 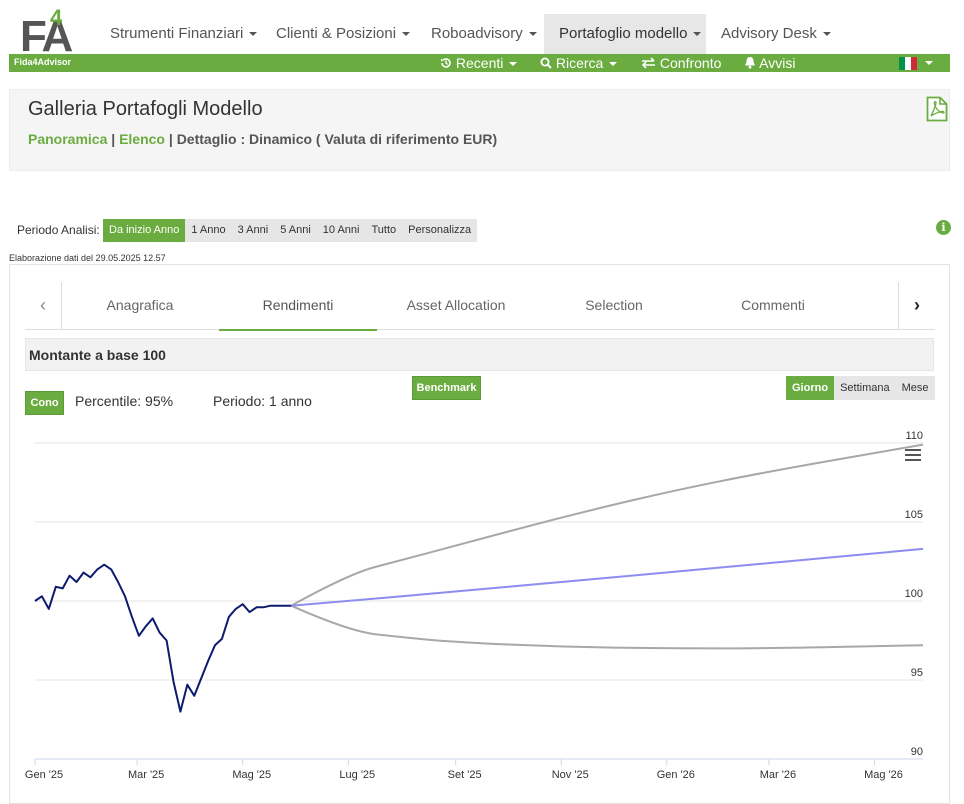 What do you see at coordinates (446, 63) in the screenshot?
I see `history-icon` at bounding box center [446, 63].